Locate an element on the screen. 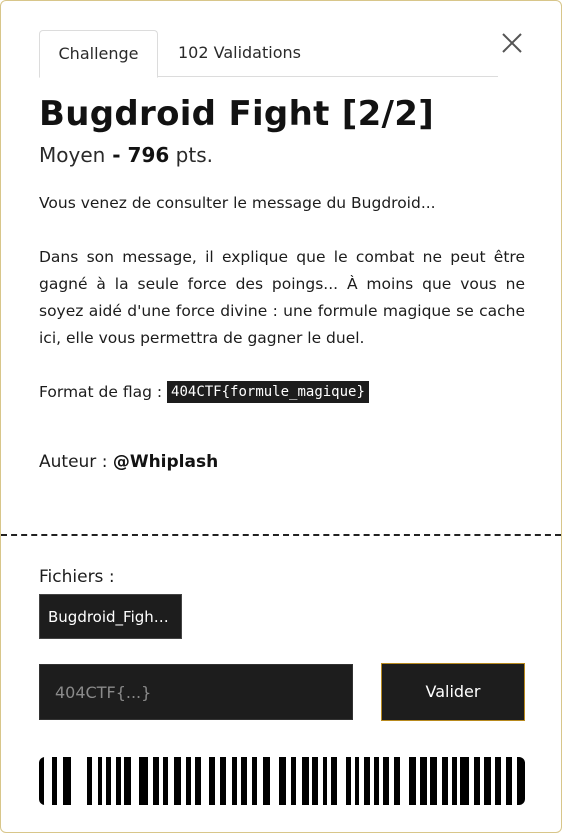  flag-format-label: Format de flag : is located at coordinates (103, 392).